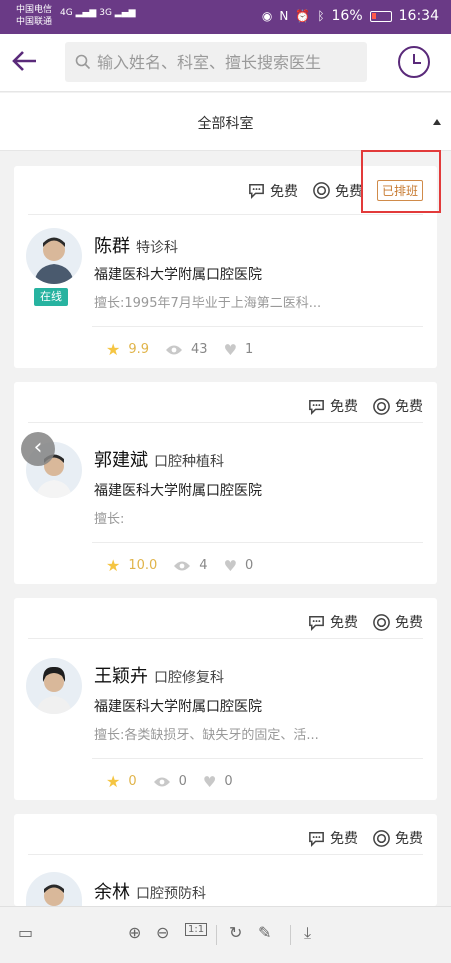 The width and height of the screenshot is (451, 963). What do you see at coordinates (179, 565) in the screenshot?
I see `stats-row: ★ 10.0 4 ♥ 0` at bounding box center [179, 565].